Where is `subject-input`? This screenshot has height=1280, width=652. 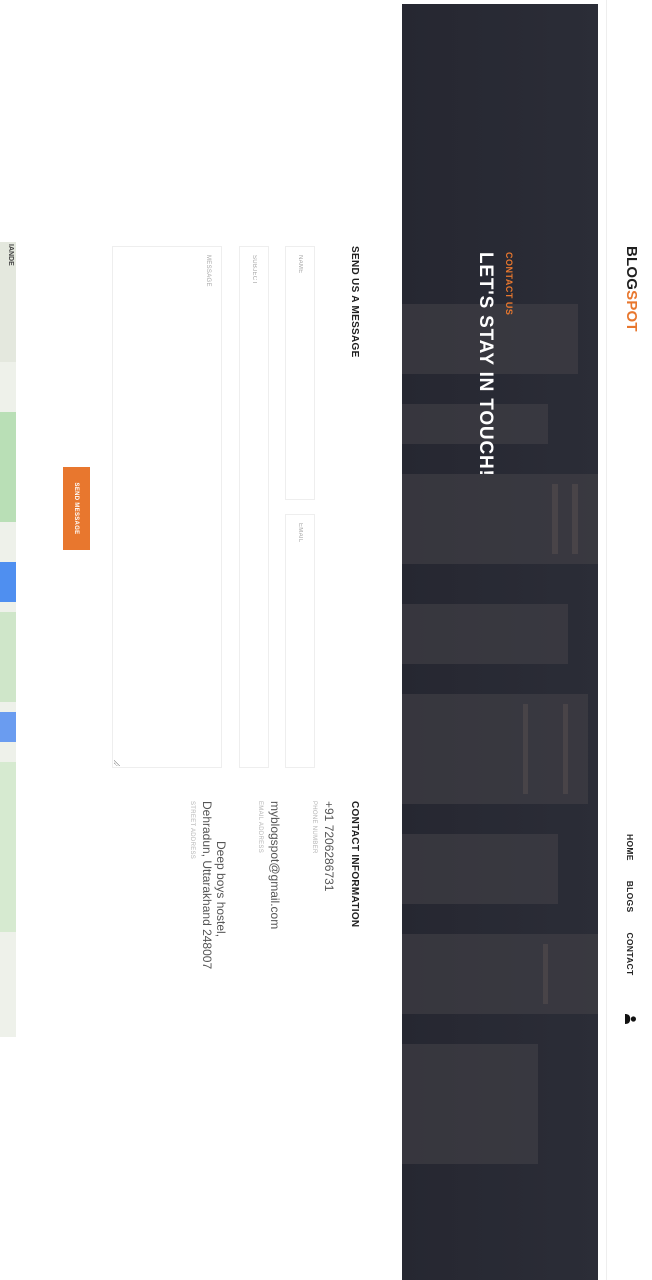
subject-input is located at coordinates (254, 507).